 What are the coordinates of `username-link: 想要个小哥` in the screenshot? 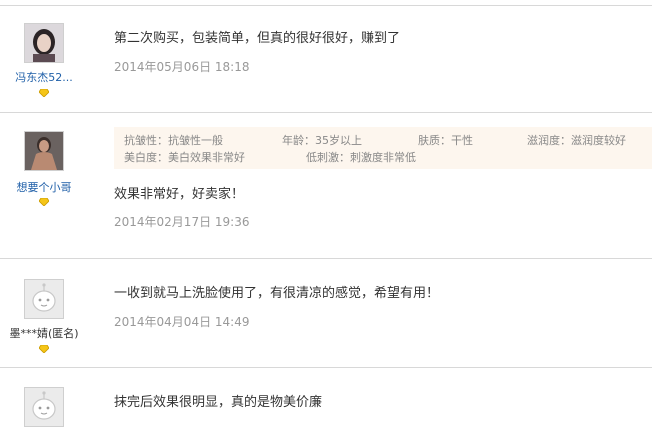 It's located at (44, 187).